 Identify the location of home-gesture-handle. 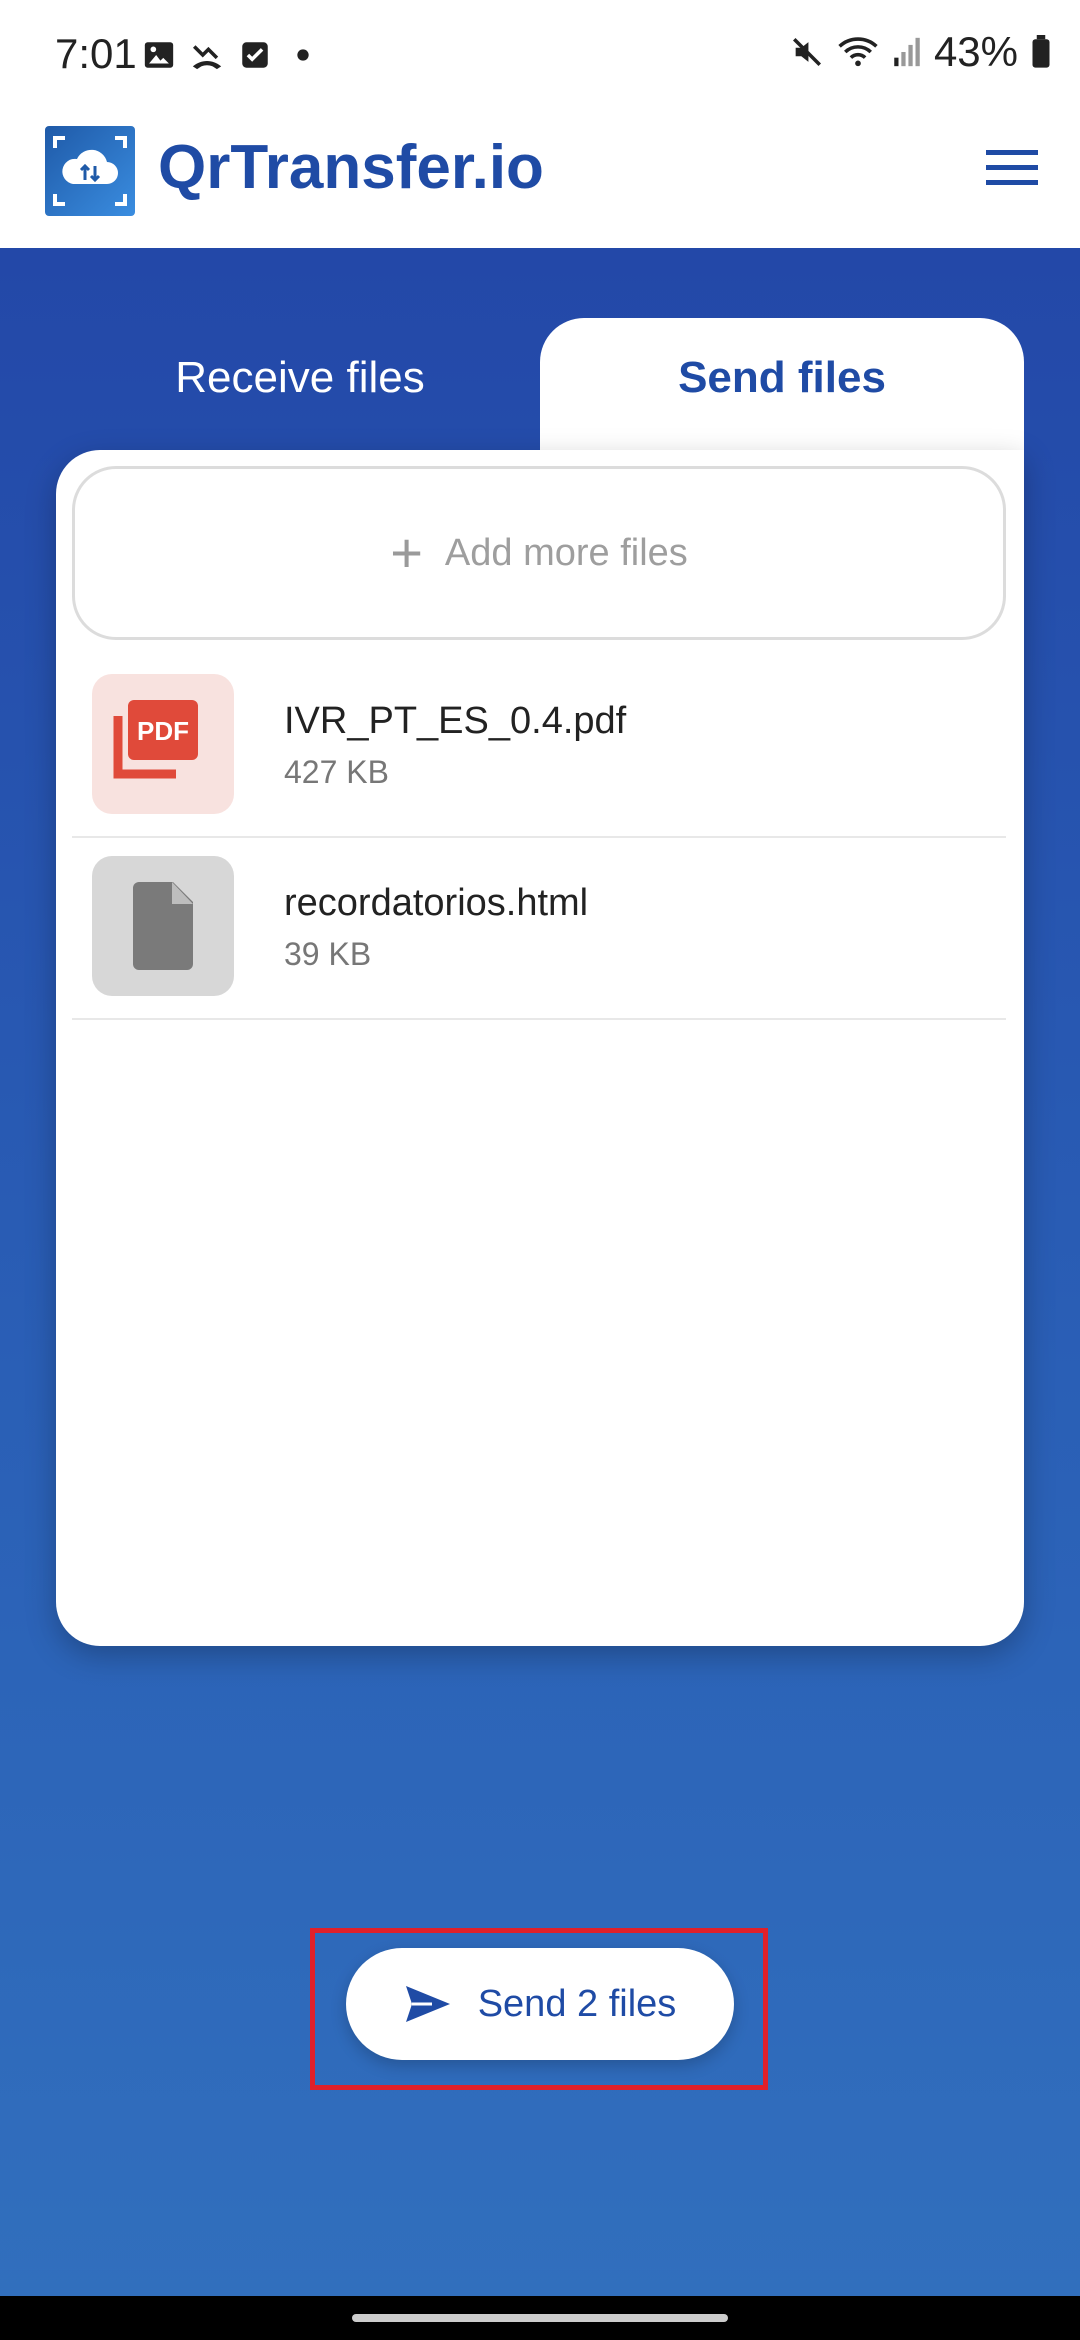
(540, 2318).